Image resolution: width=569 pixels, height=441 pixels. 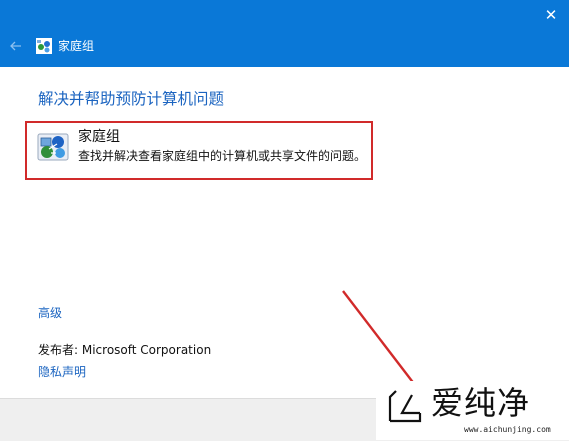 I want to click on close-icon: ✕, so click(x=551, y=15).